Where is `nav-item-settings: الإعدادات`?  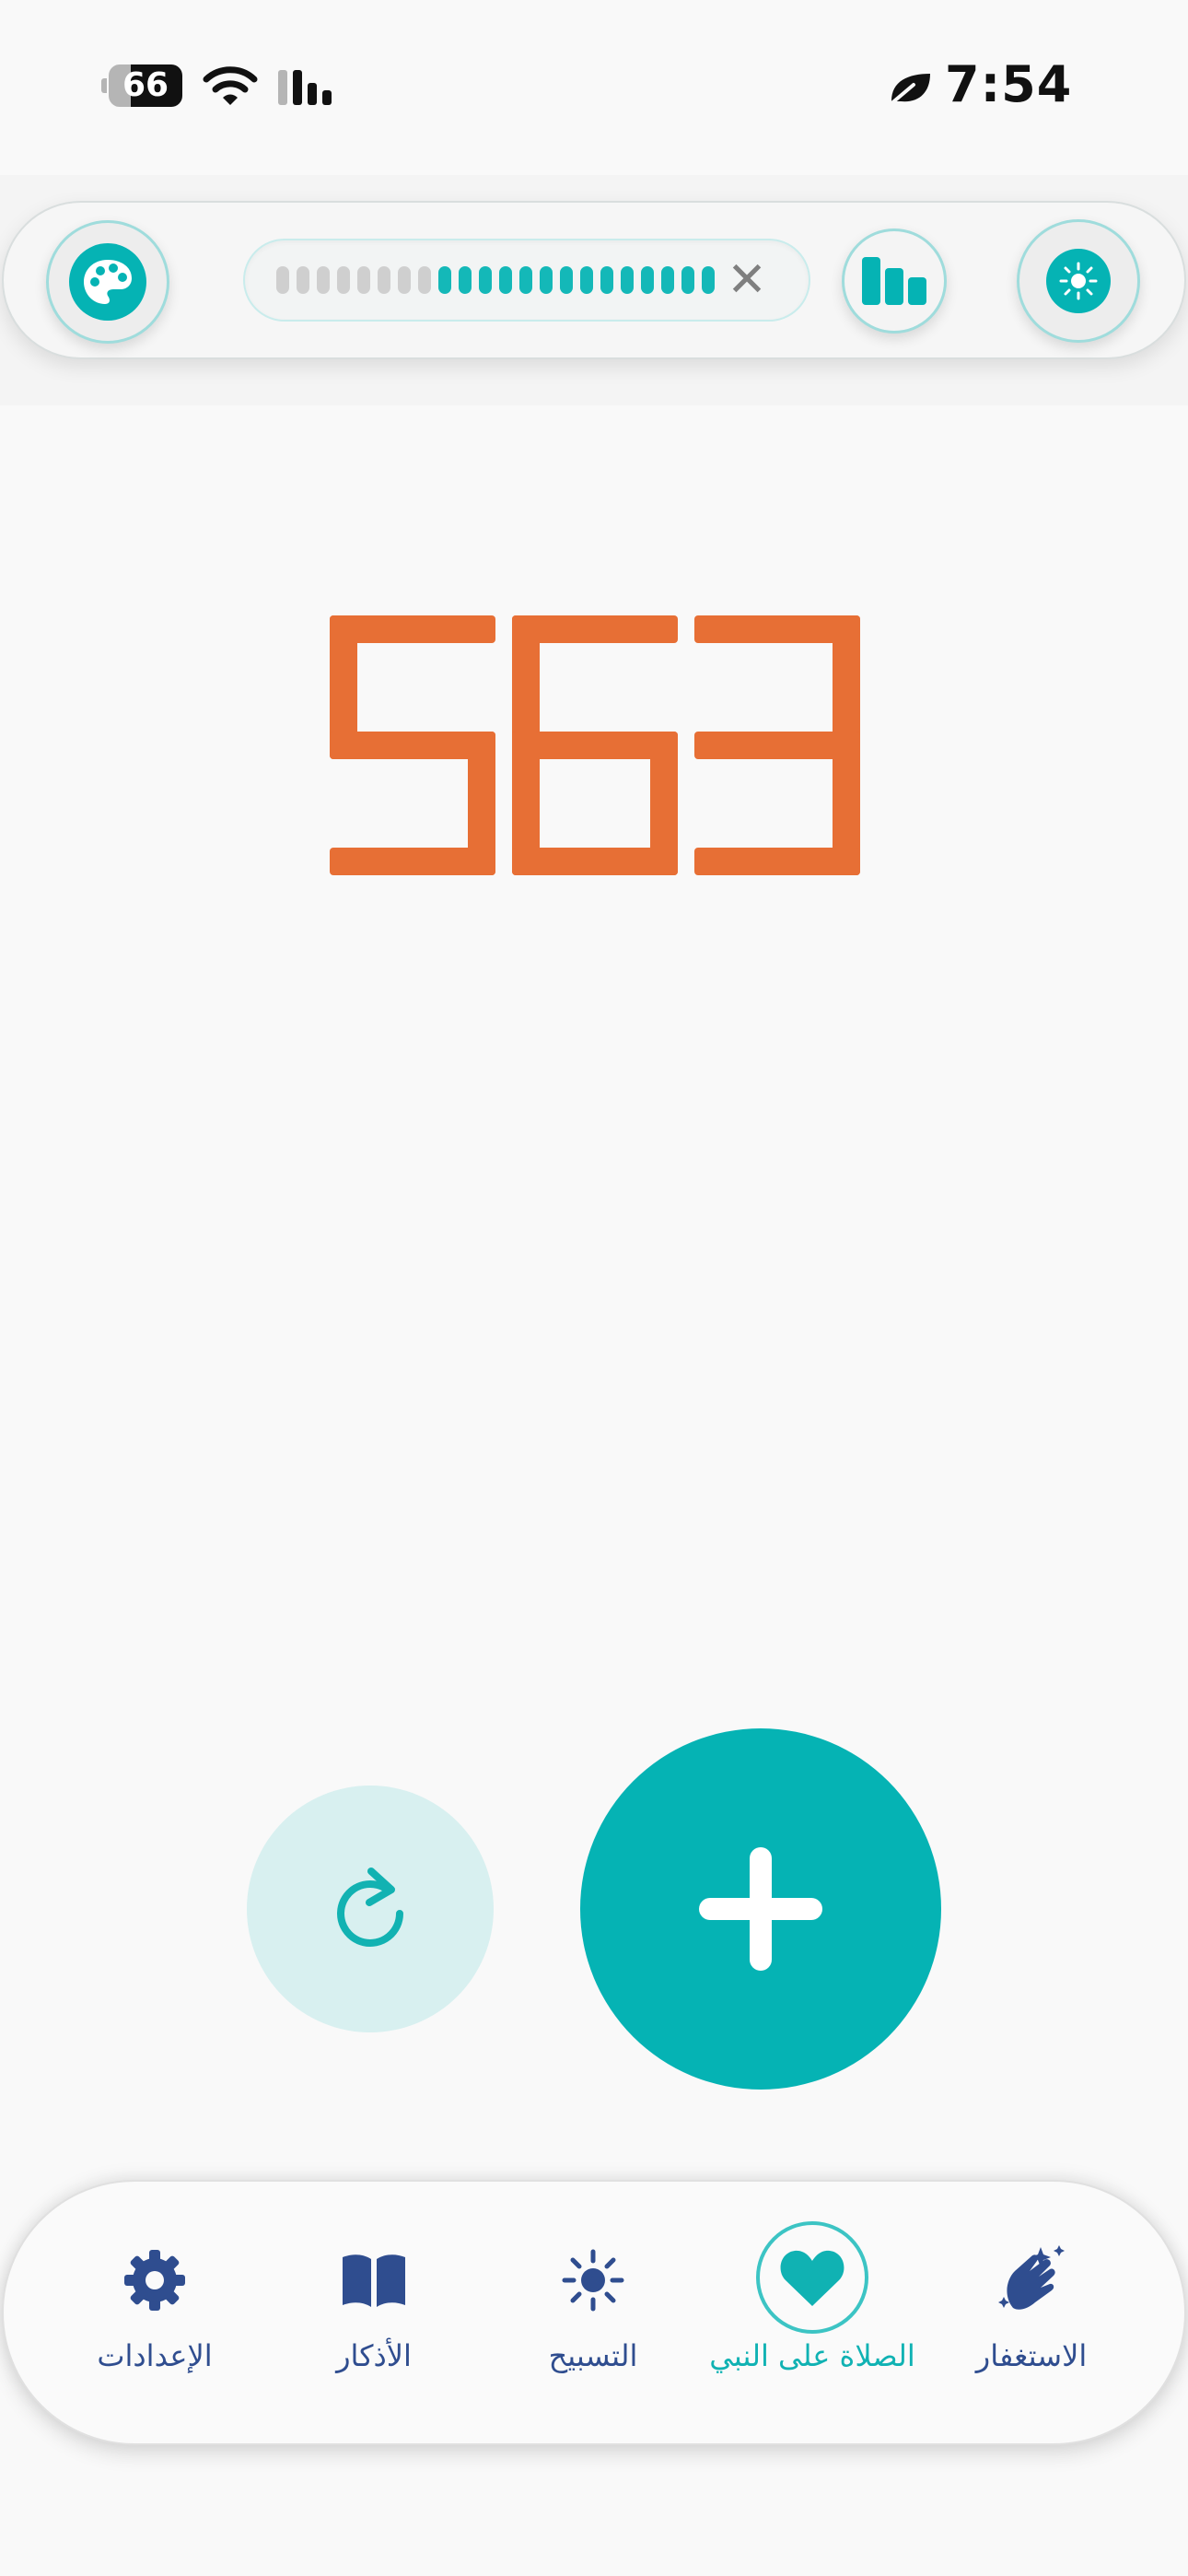 nav-item-settings: الإعدادات is located at coordinates (154, 2322).